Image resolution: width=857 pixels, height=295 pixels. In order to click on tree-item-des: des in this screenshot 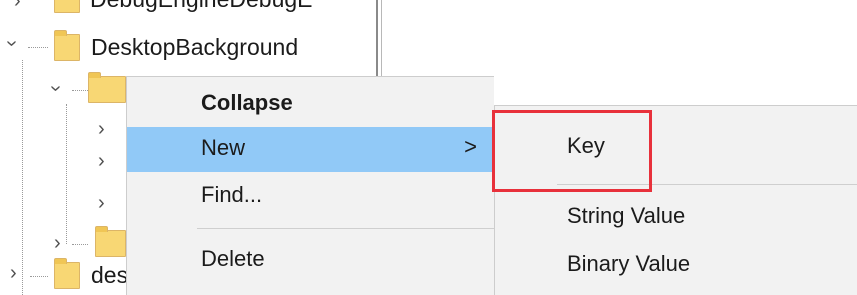, I will do `click(109, 275)`.